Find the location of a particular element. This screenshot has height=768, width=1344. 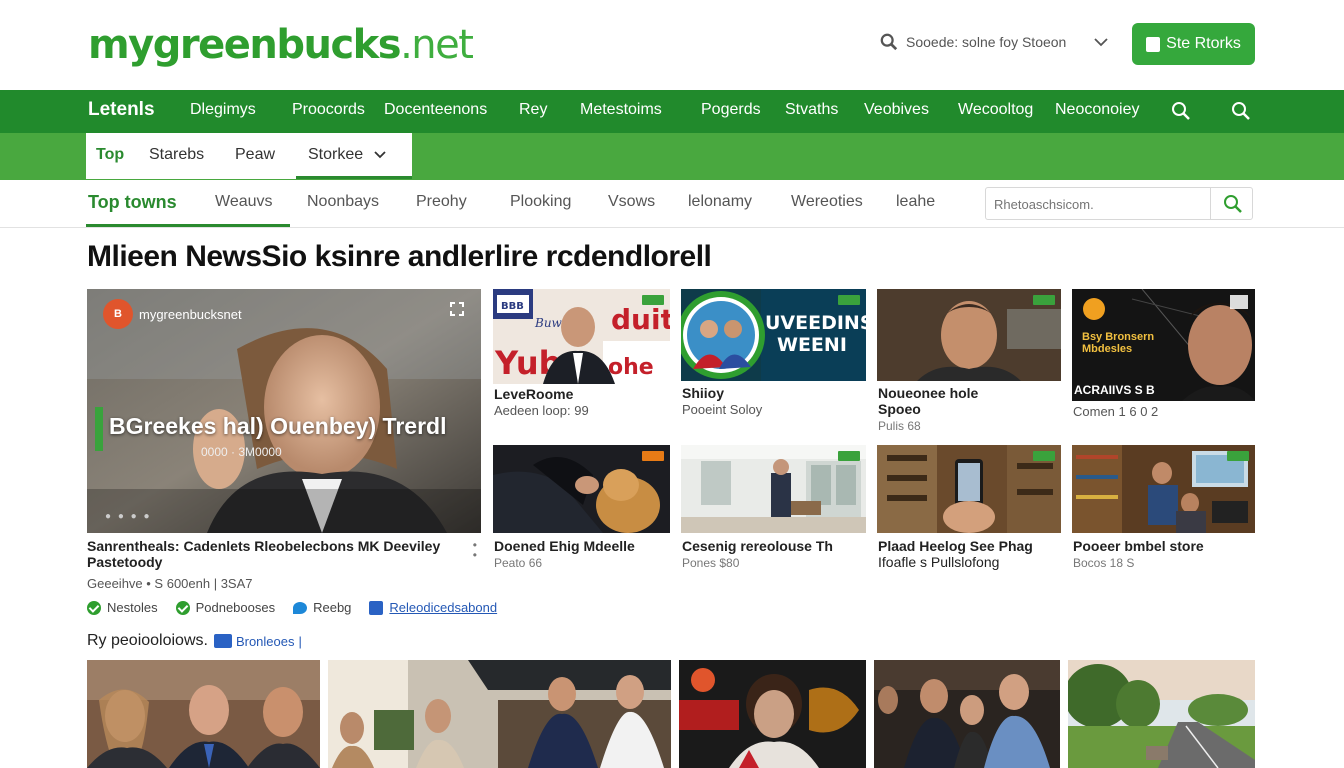

logo-name: mygreenbucks is located at coordinates (245, 45).